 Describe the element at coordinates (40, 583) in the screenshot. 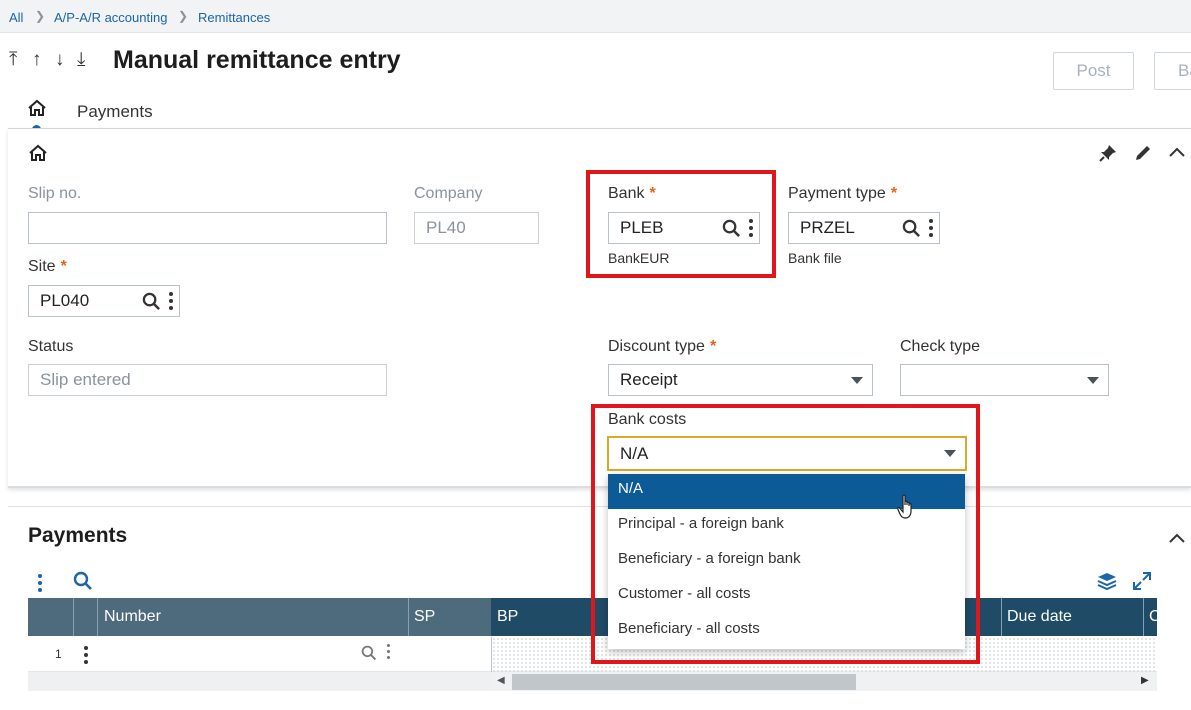

I see `table-actions-icon` at that location.